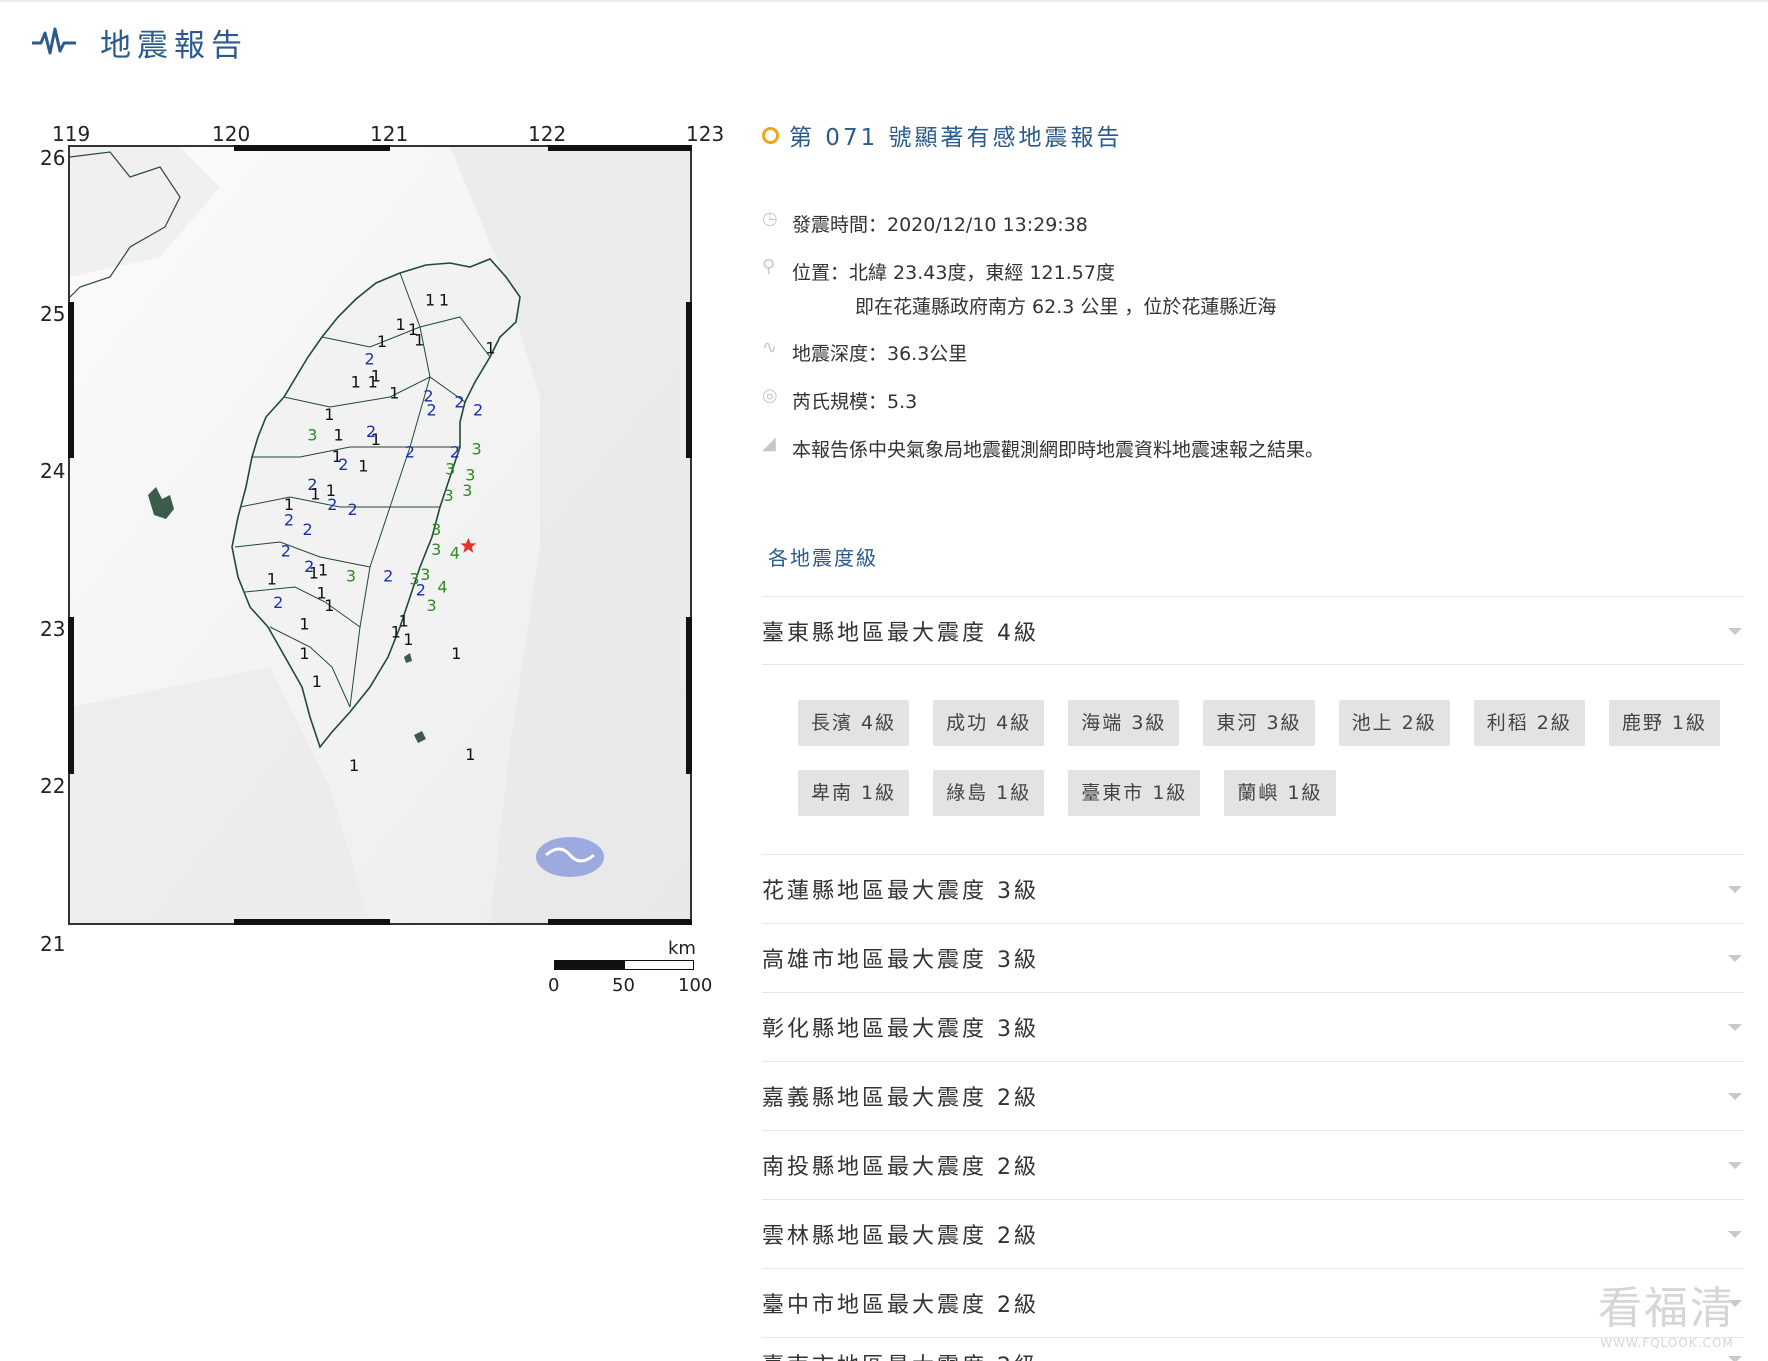  I want to click on station-chip: 海端 3級, so click(1124, 723).